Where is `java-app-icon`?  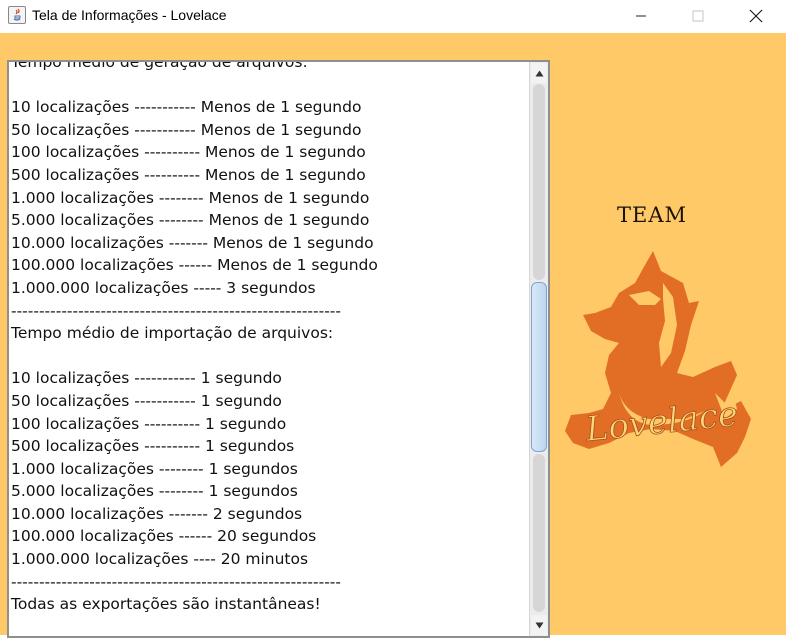
java-app-icon is located at coordinates (17, 15).